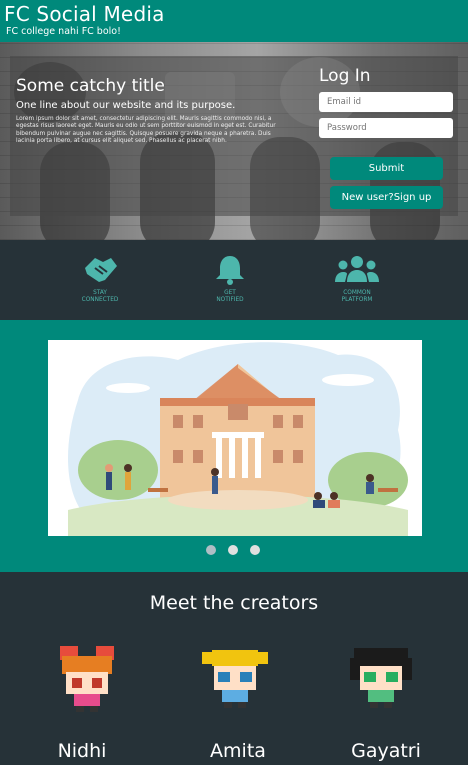 Image resolution: width=468 pixels, height=765 pixels. Describe the element at coordinates (87, 679) in the screenshot. I see `creator-avatar-nidhi` at that location.